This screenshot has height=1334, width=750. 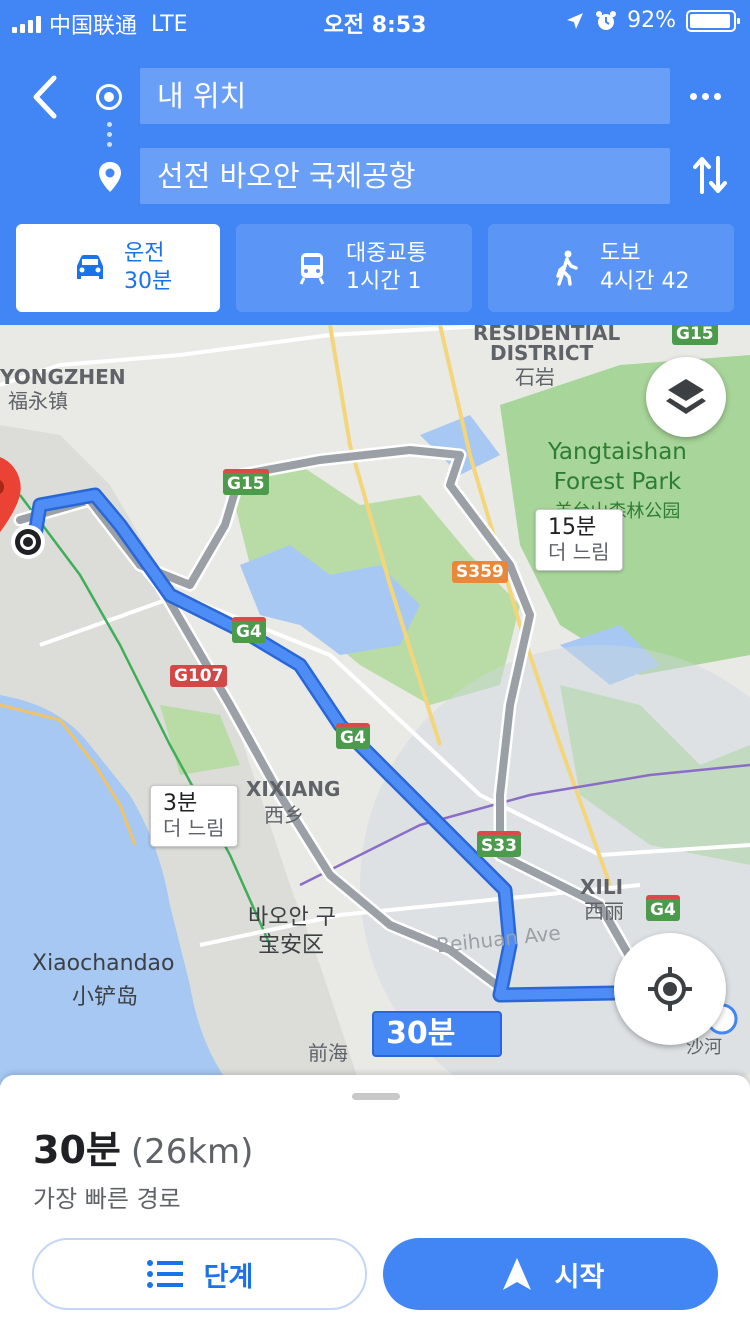 I want to click on main-route-time: 30분, so click(x=421, y=1033).